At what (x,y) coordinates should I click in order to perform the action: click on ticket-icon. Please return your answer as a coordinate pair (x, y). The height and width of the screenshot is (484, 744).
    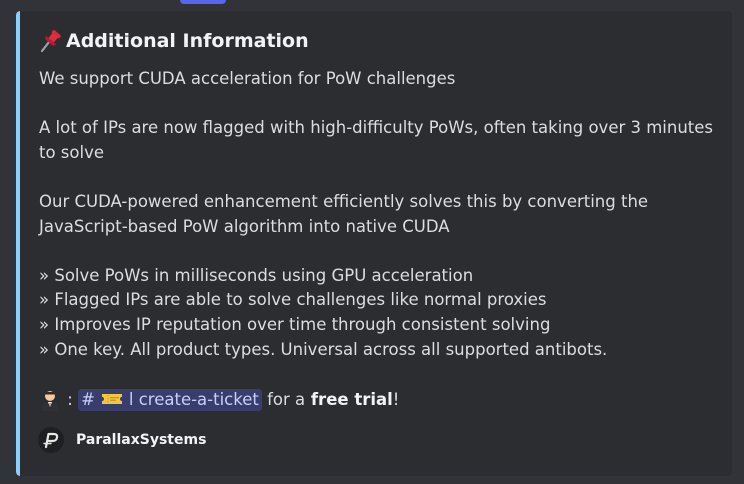
    Looking at the image, I should click on (112, 397).